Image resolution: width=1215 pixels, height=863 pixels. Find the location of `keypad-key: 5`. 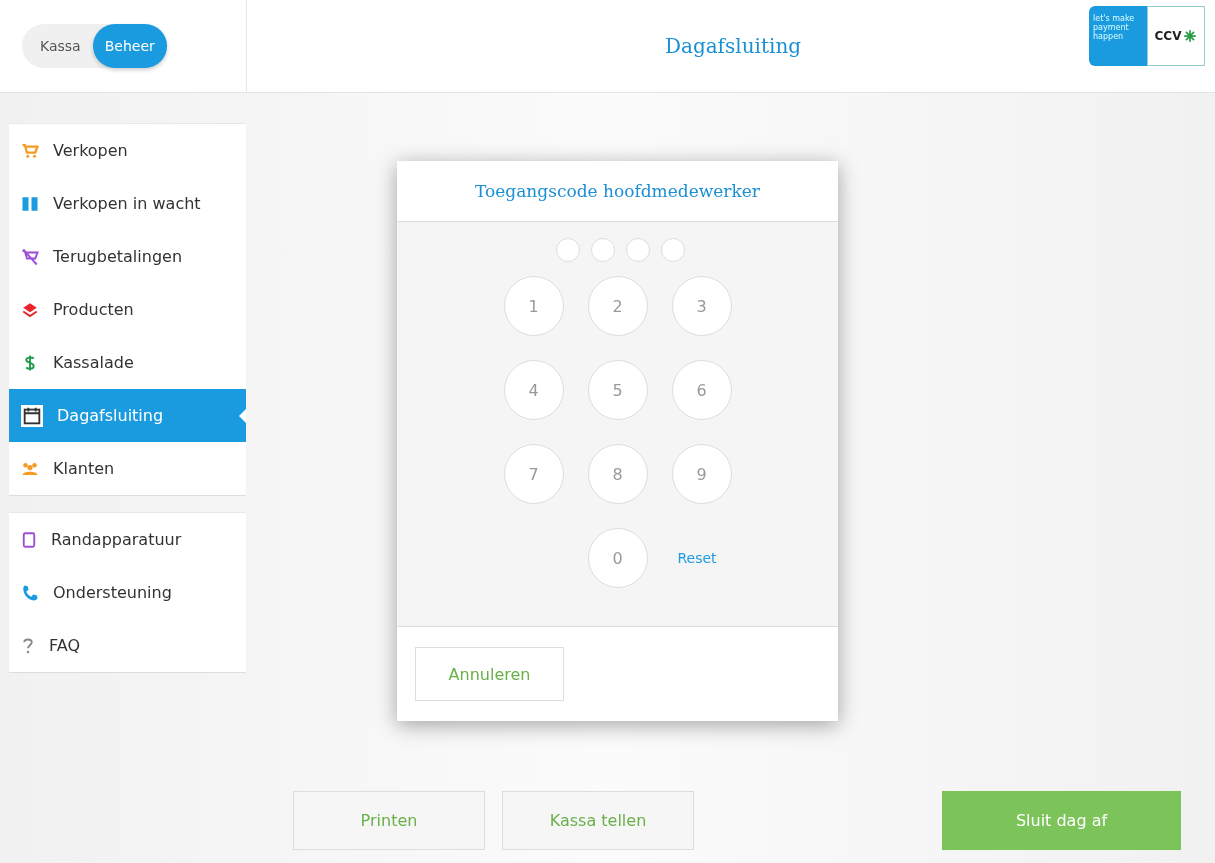

keypad-key: 5 is located at coordinates (617, 390).